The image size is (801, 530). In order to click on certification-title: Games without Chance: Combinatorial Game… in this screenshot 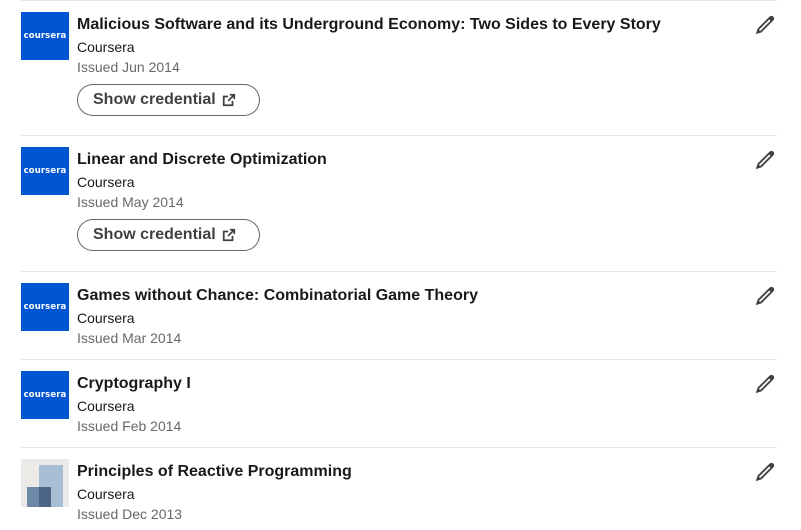, I will do `click(277, 296)`.